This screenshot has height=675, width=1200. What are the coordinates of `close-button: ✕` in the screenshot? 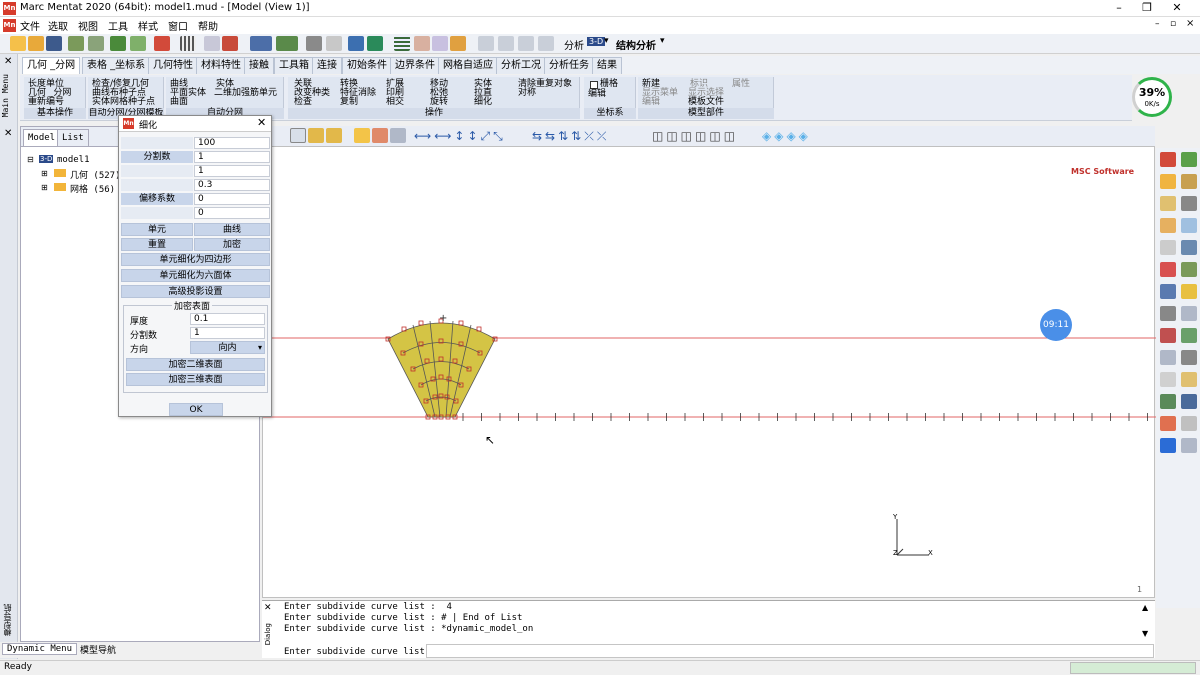 It's located at (1177, 8).